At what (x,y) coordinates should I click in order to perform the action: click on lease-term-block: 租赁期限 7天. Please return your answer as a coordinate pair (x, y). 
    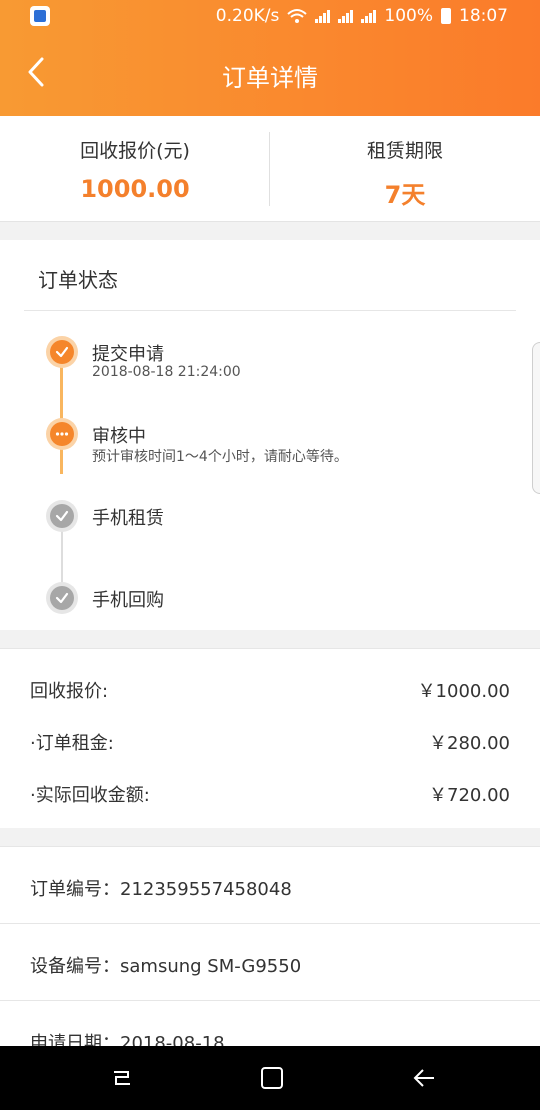
    Looking at the image, I should click on (405, 169).